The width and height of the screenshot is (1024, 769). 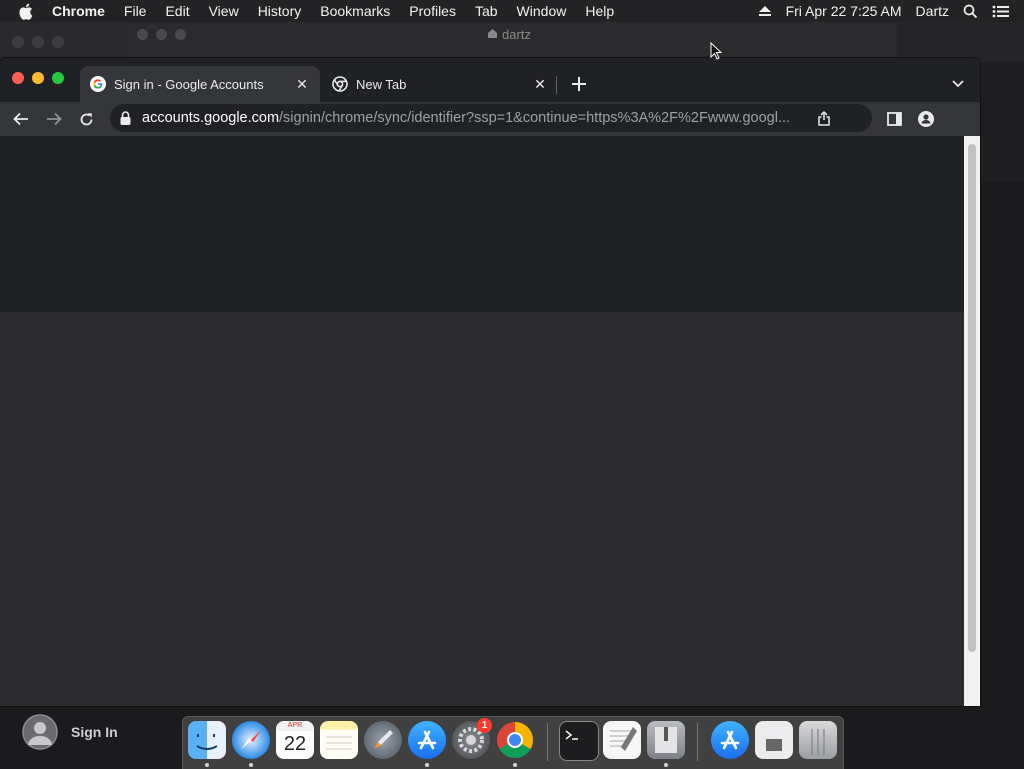 What do you see at coordinates (824, 118) in the screenshot?
I see `share-icon` at bounding box center [824, 118].